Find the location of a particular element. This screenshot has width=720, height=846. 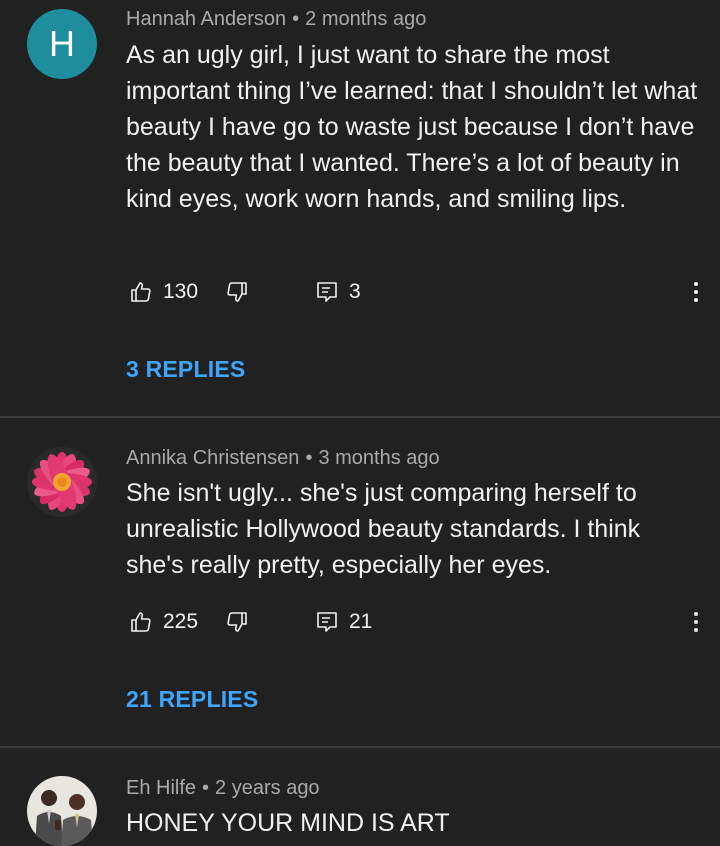

avatar: H is located at coordinates (62, 44).